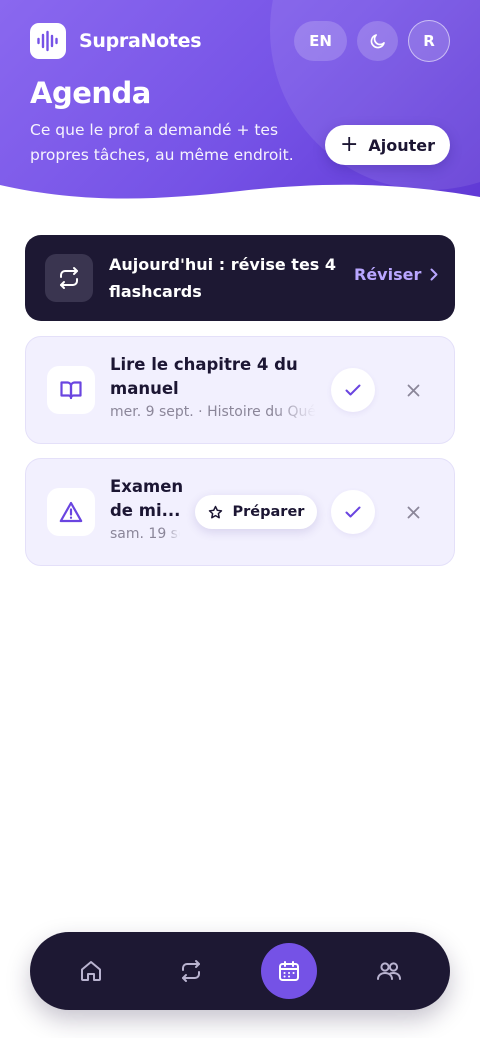 The image size is (480, 1038). I want to click on nav-home, so click(91, 971).